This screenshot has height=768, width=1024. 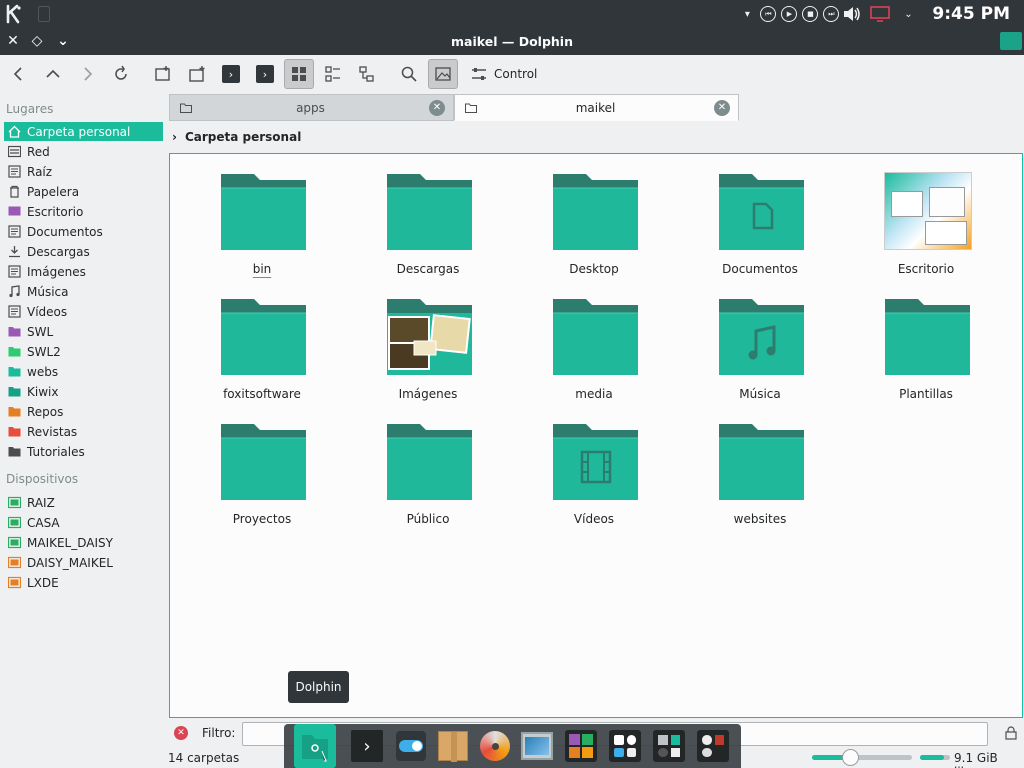 I want to click on control-menu-button: Control, so click(x=503, y=74).